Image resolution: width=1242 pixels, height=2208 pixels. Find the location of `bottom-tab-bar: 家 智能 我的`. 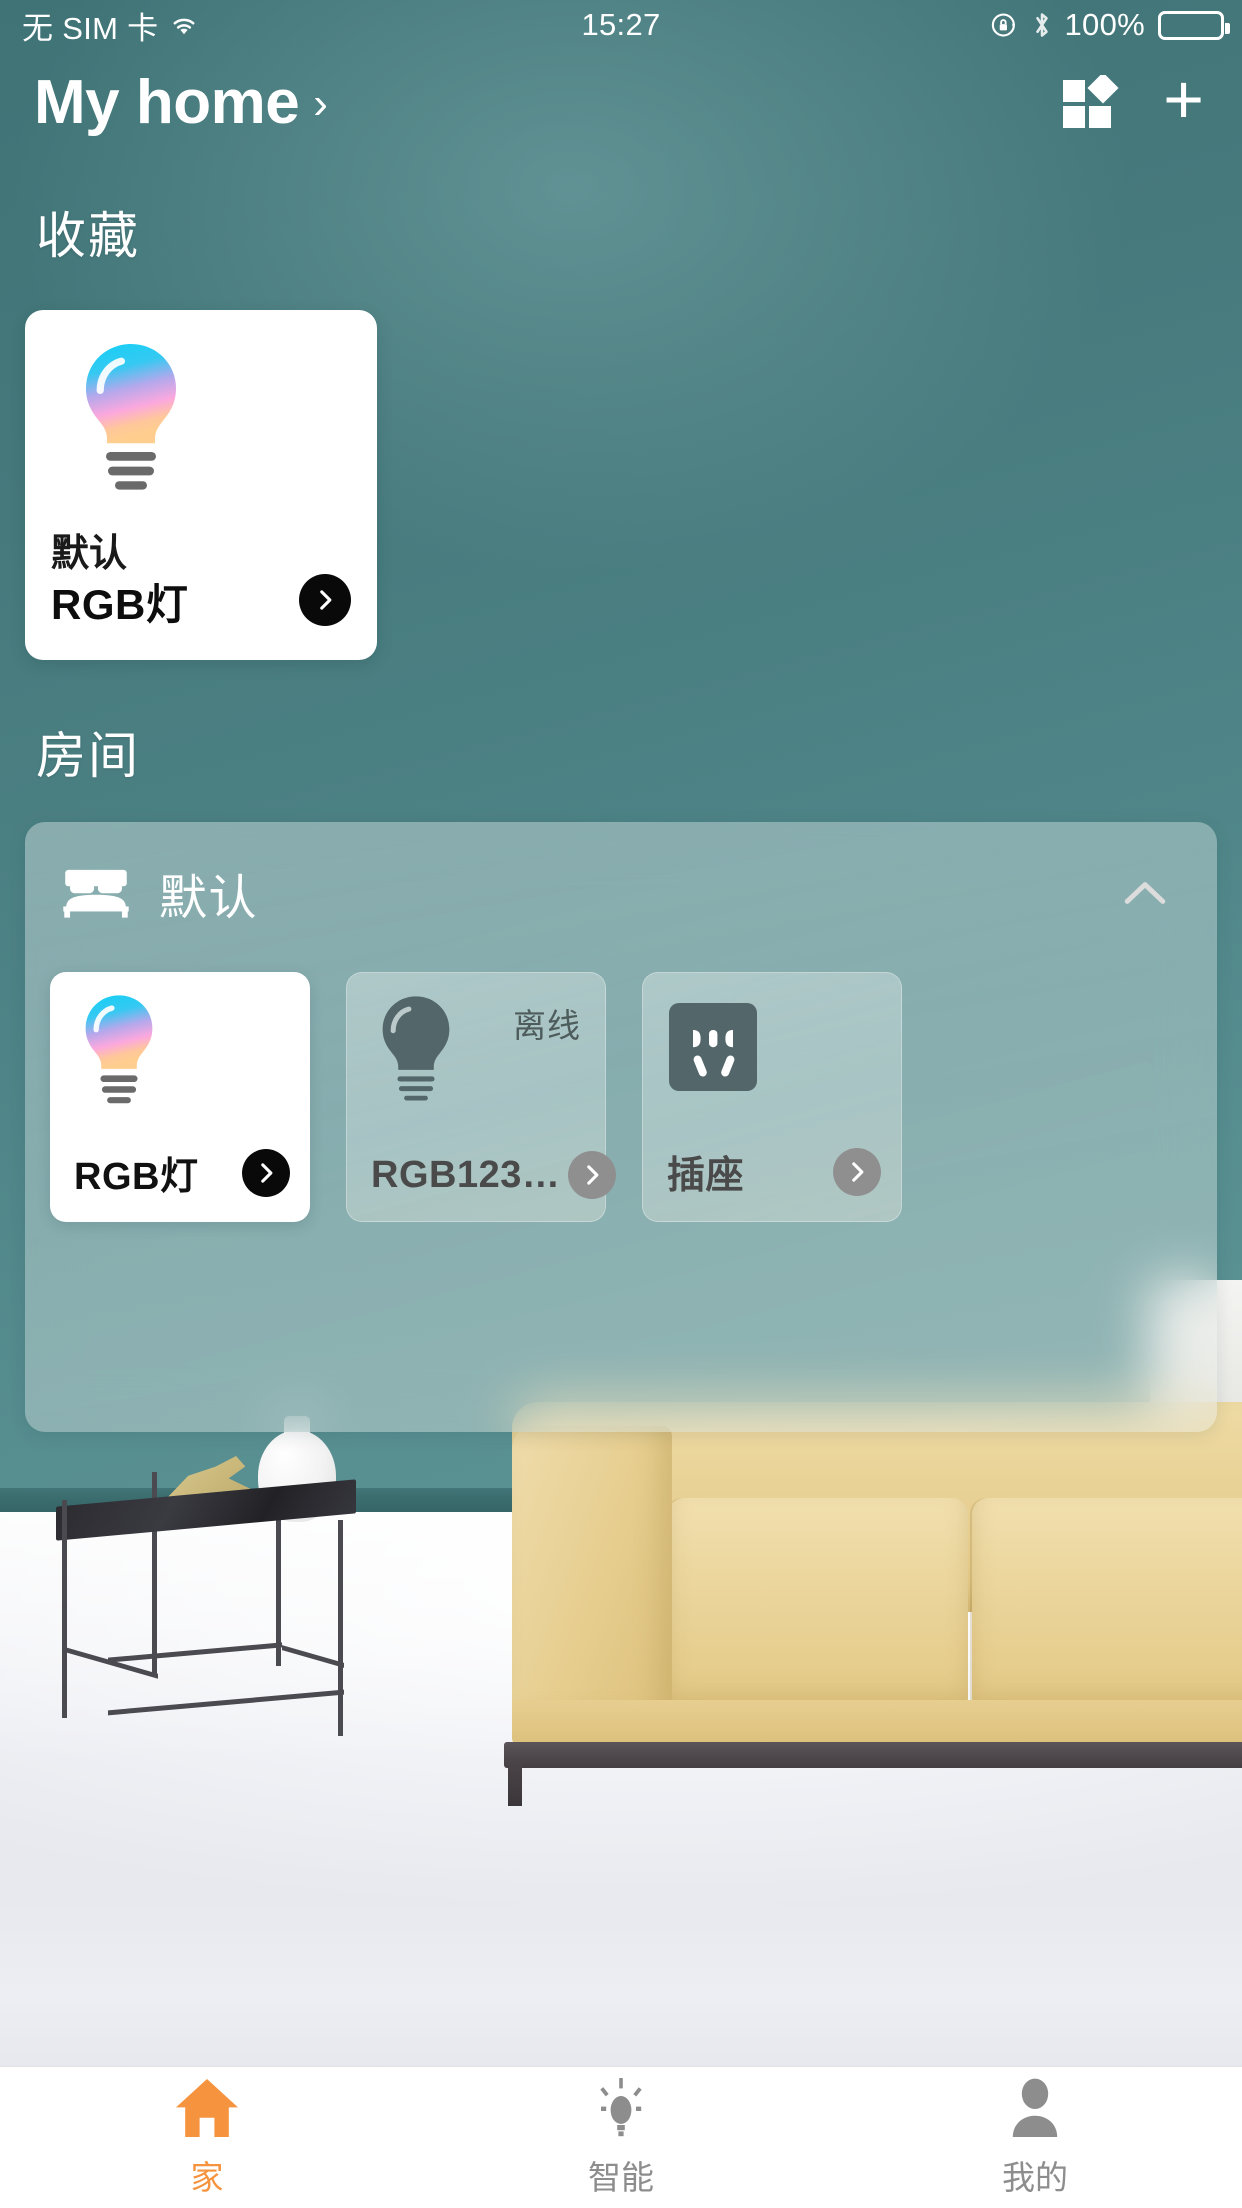

bottom-tab-bar: 家 智能 我的 is located at coordinates (621, 2137).